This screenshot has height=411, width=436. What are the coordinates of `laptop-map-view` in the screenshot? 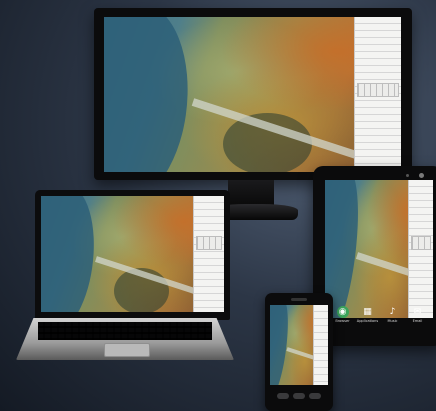 It's located at (132, 254).